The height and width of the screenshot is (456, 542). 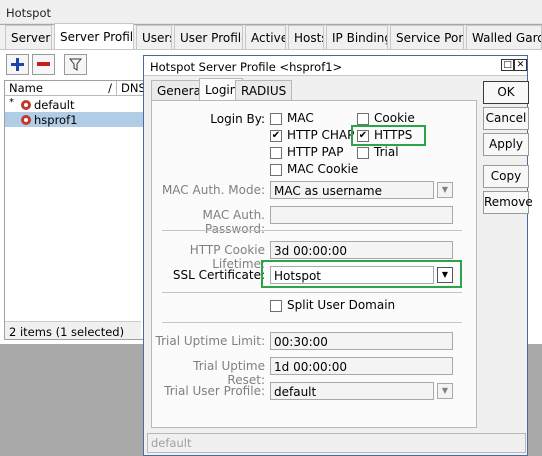 I want to click on http-cookie-lifetime-label: HTTP Cookie Lifetime:, so click(x=227, y=257).